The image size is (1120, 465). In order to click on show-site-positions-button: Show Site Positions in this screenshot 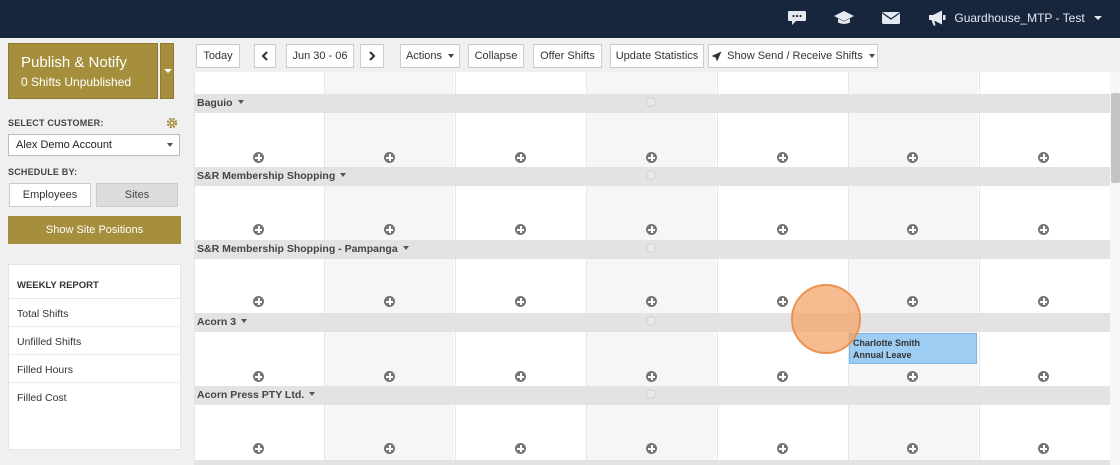, I will do `click(94, 230)`.